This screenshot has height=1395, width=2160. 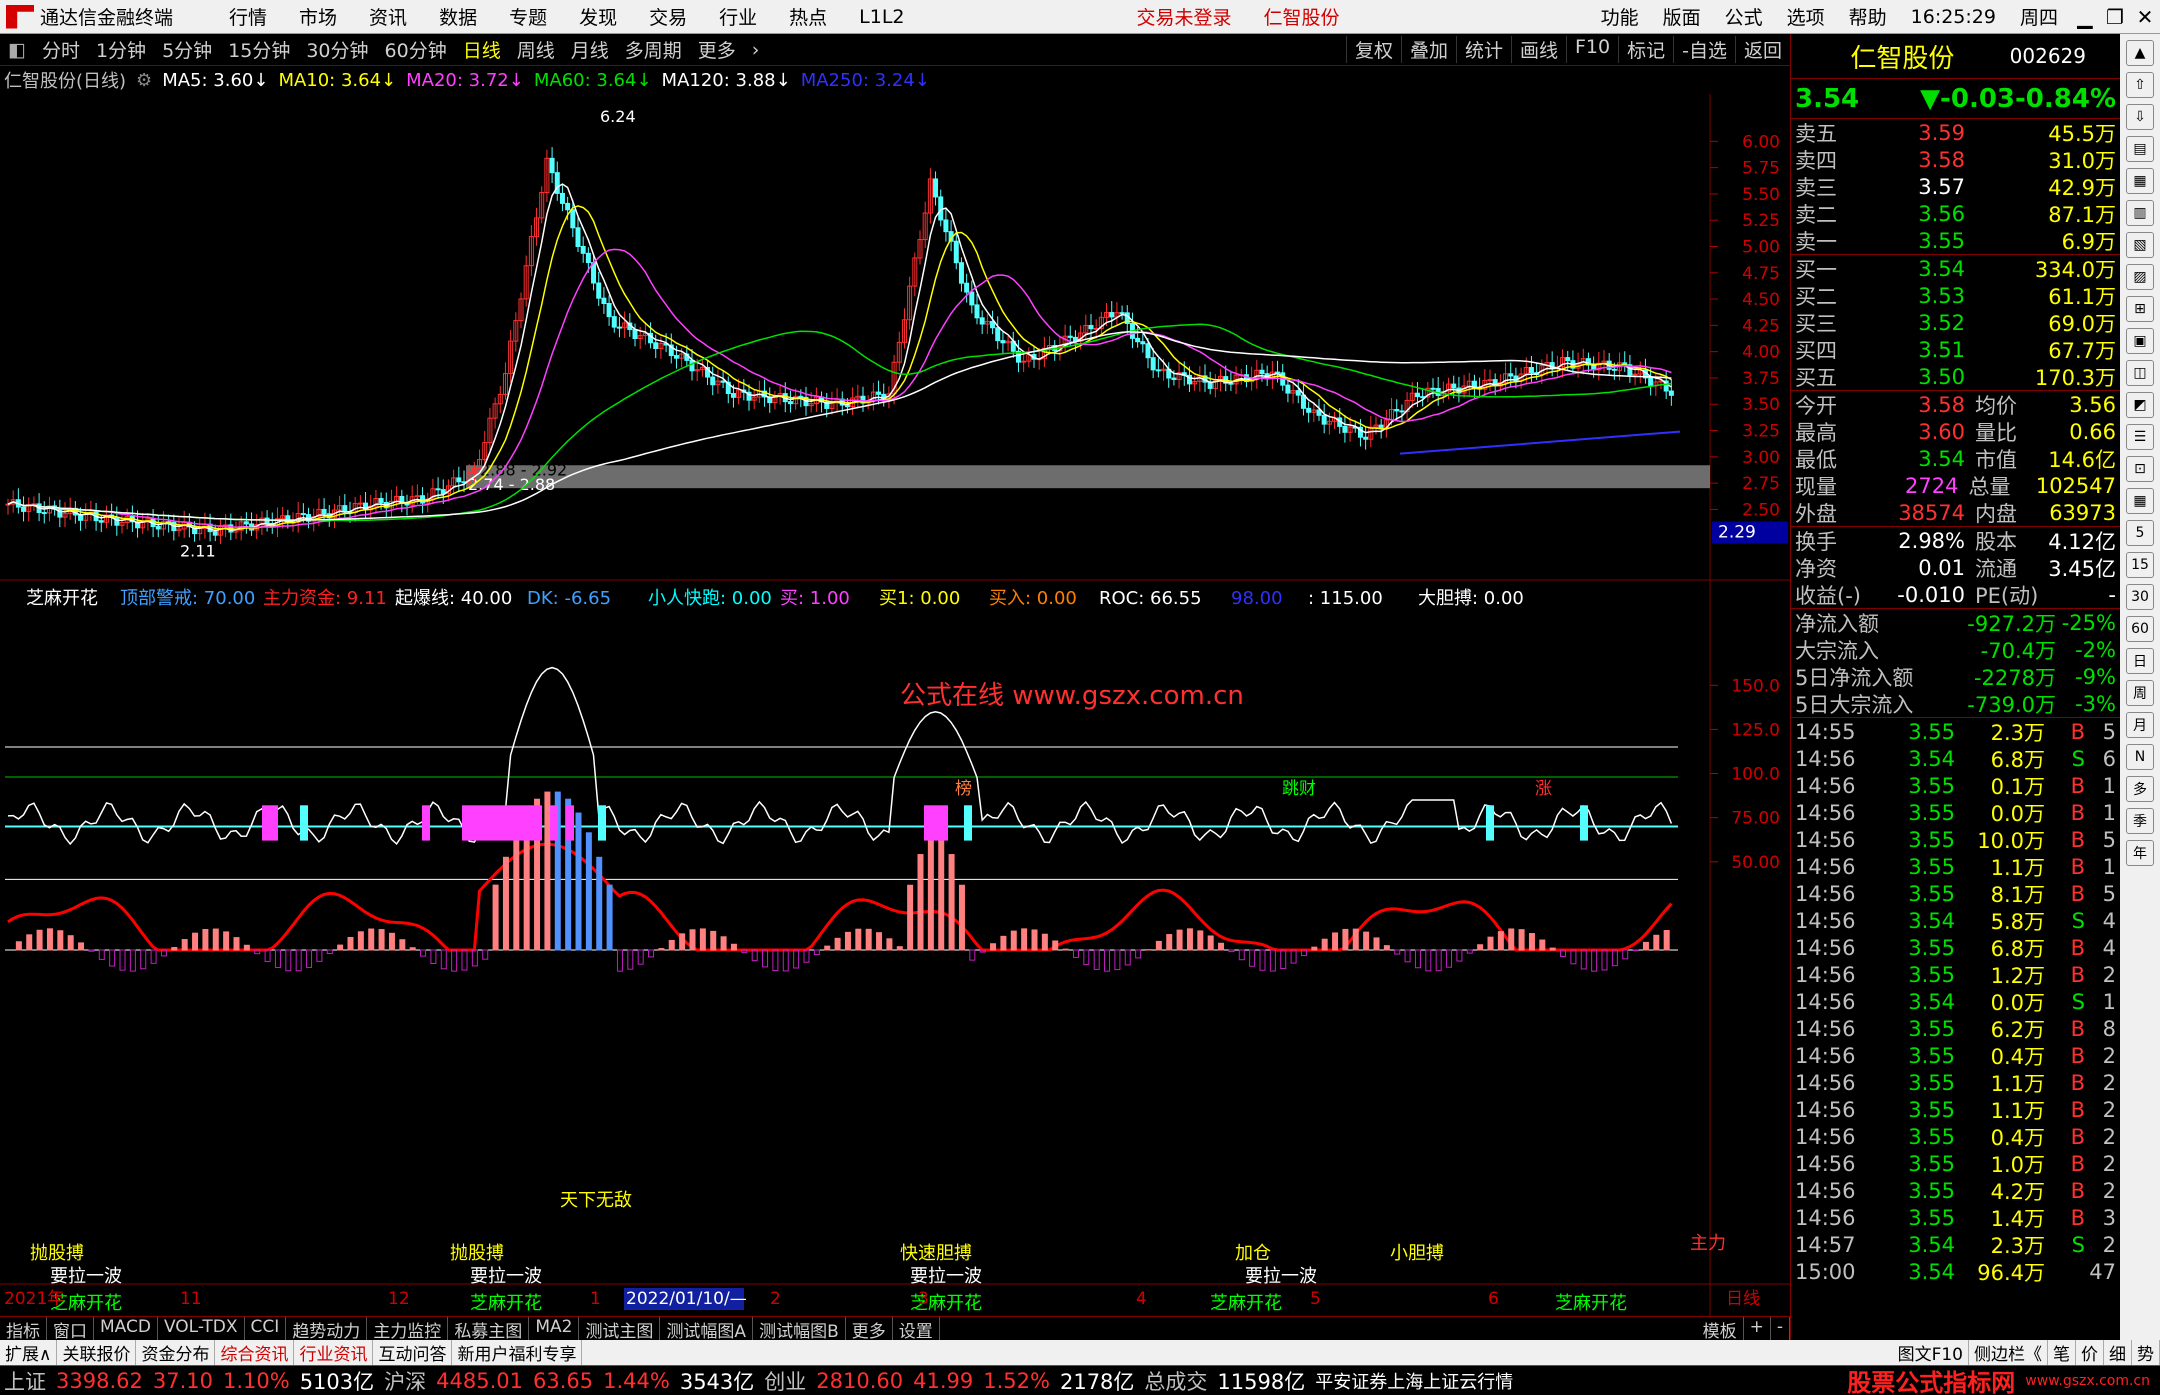 I want to click on link-item-3: 综合资讯, so click(x=255, y=1352).